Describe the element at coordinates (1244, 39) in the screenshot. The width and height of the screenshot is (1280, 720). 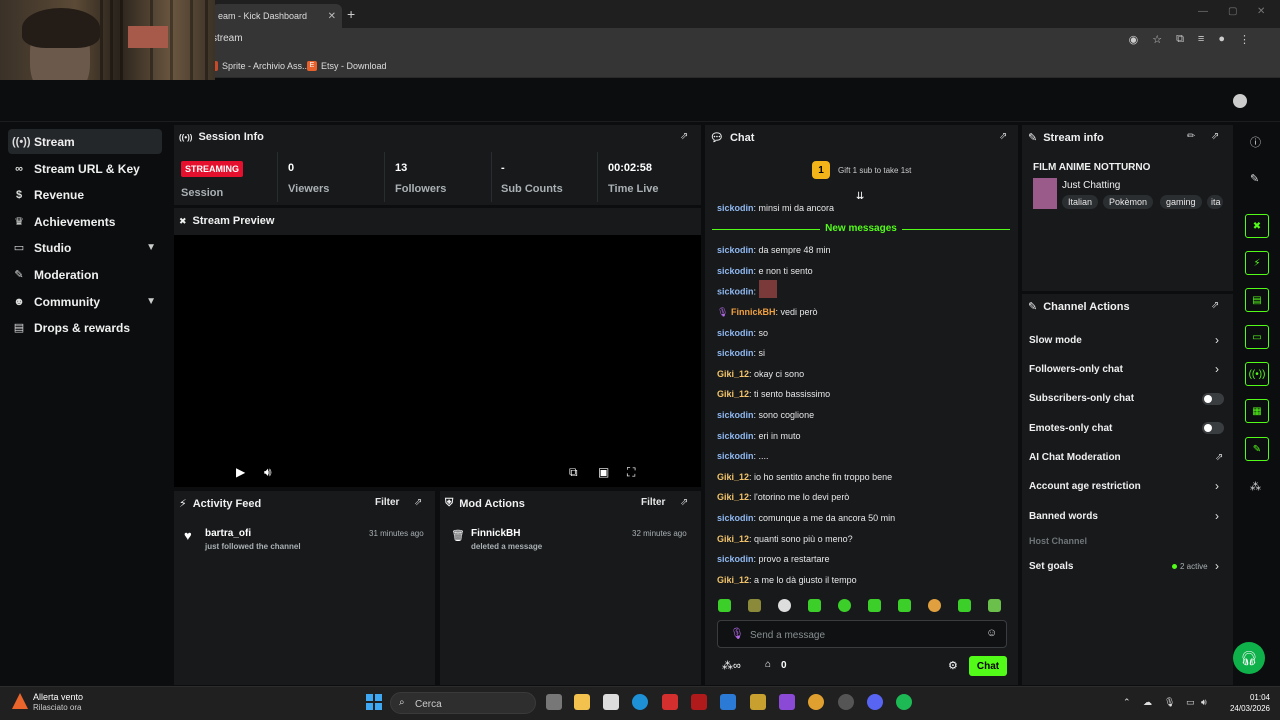
I see `menu-icon: ⋮` at that location.